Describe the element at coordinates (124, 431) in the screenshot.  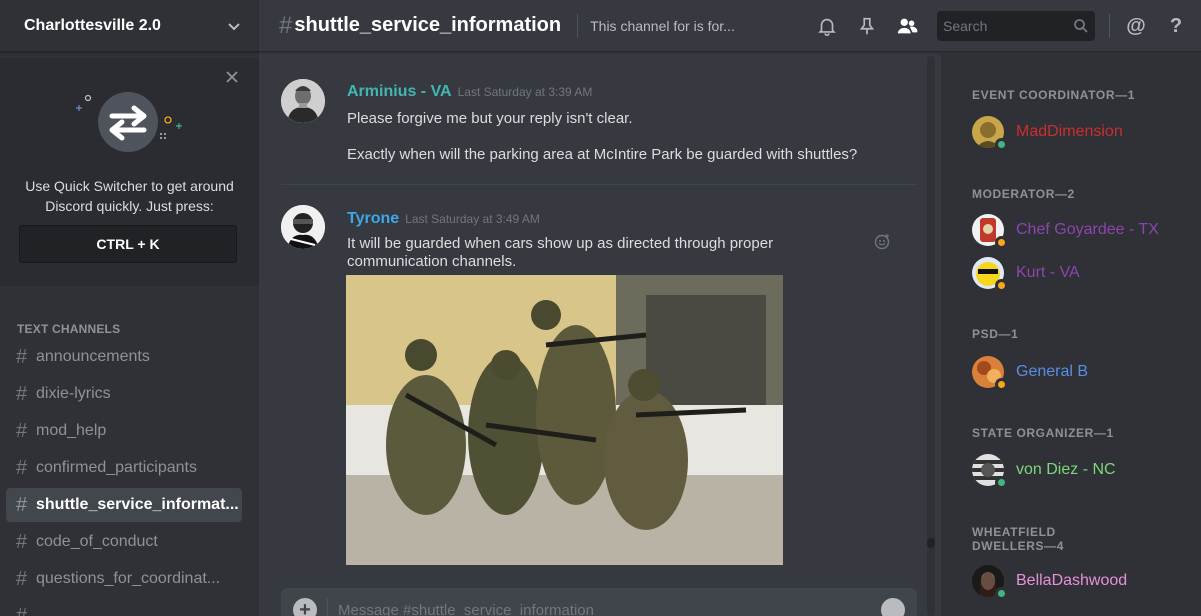
I see `channel-item: # mod_help` at that location.